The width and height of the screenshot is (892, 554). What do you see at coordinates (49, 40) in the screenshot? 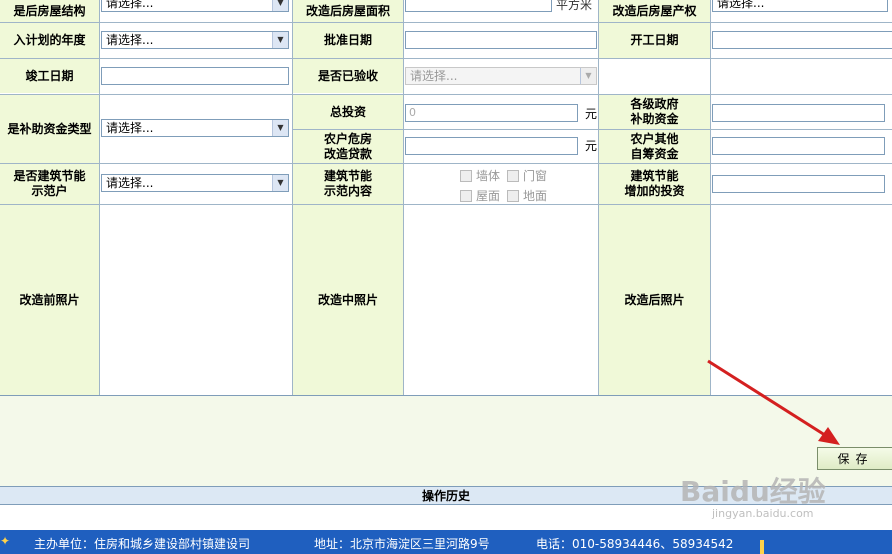
I see `label-plan-year: 入计划的年度` at bounding box center [49, 40].